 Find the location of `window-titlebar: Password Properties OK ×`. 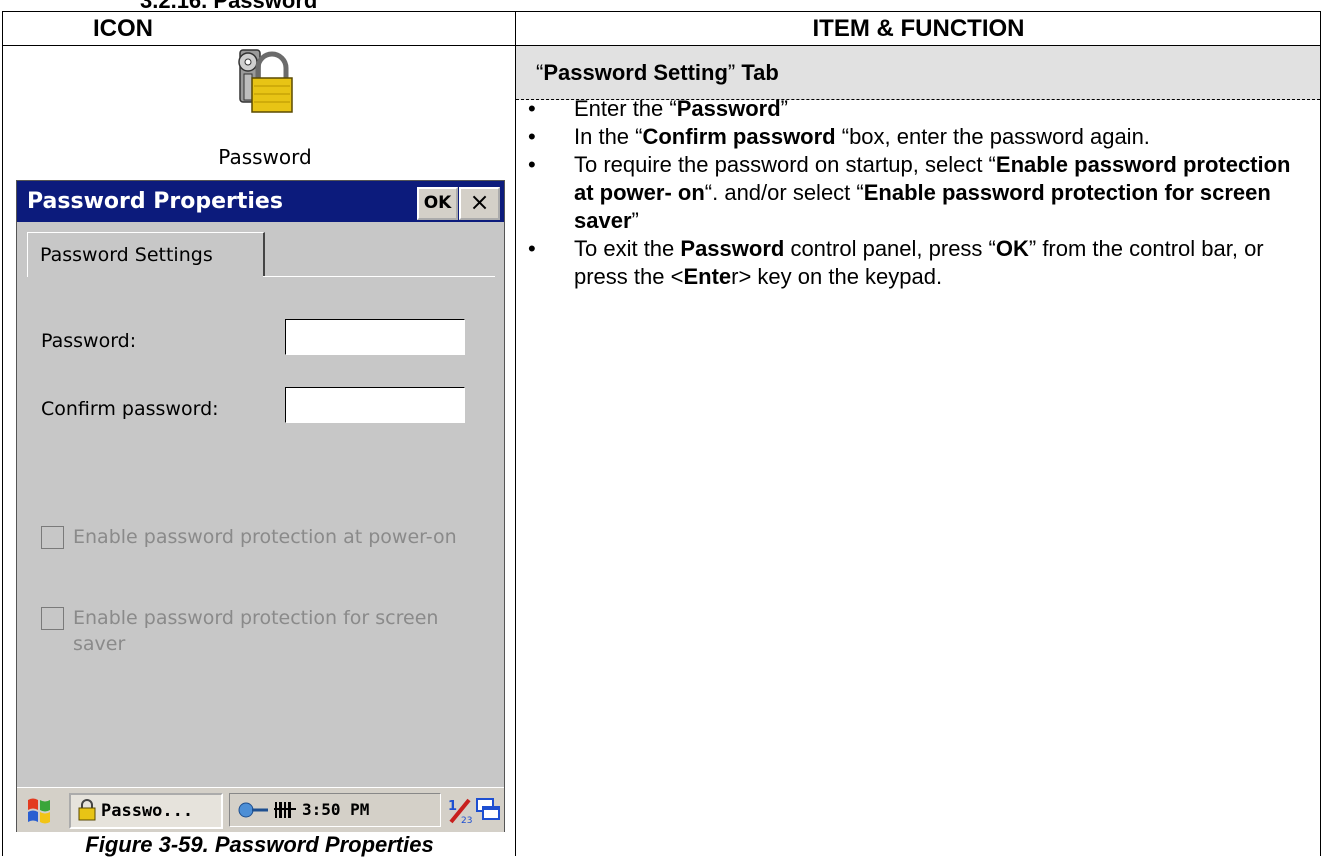

window-titlebar: Password Properties OK × is located at coordinates (260, 201).